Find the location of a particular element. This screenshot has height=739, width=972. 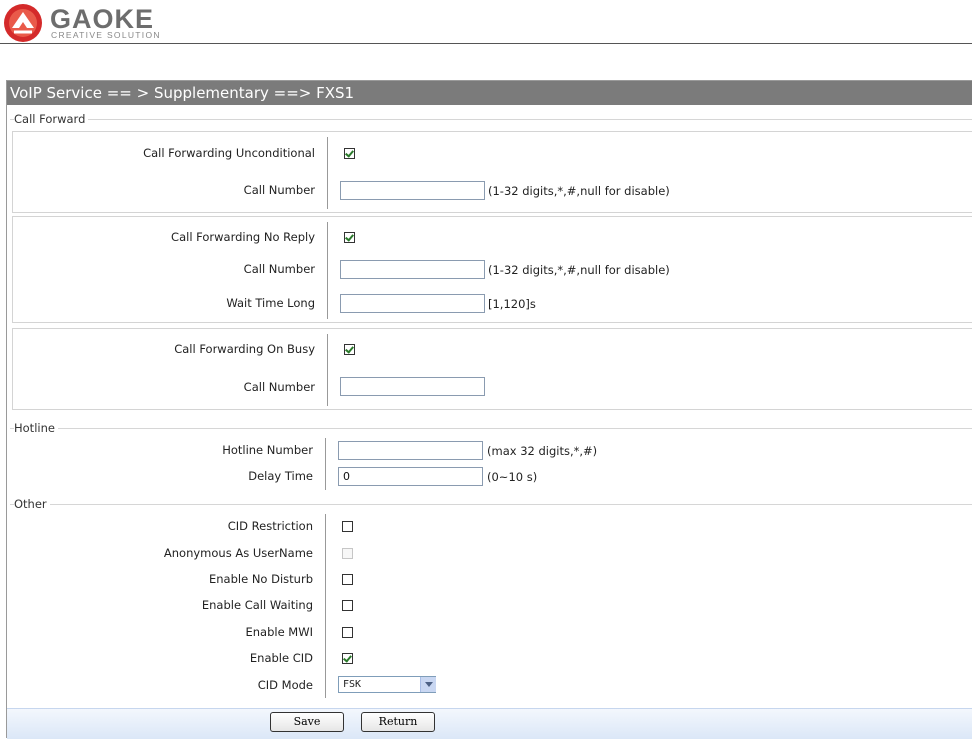

call-waiting-label: Enable Call Waiting is located at coordinates (257, 605).